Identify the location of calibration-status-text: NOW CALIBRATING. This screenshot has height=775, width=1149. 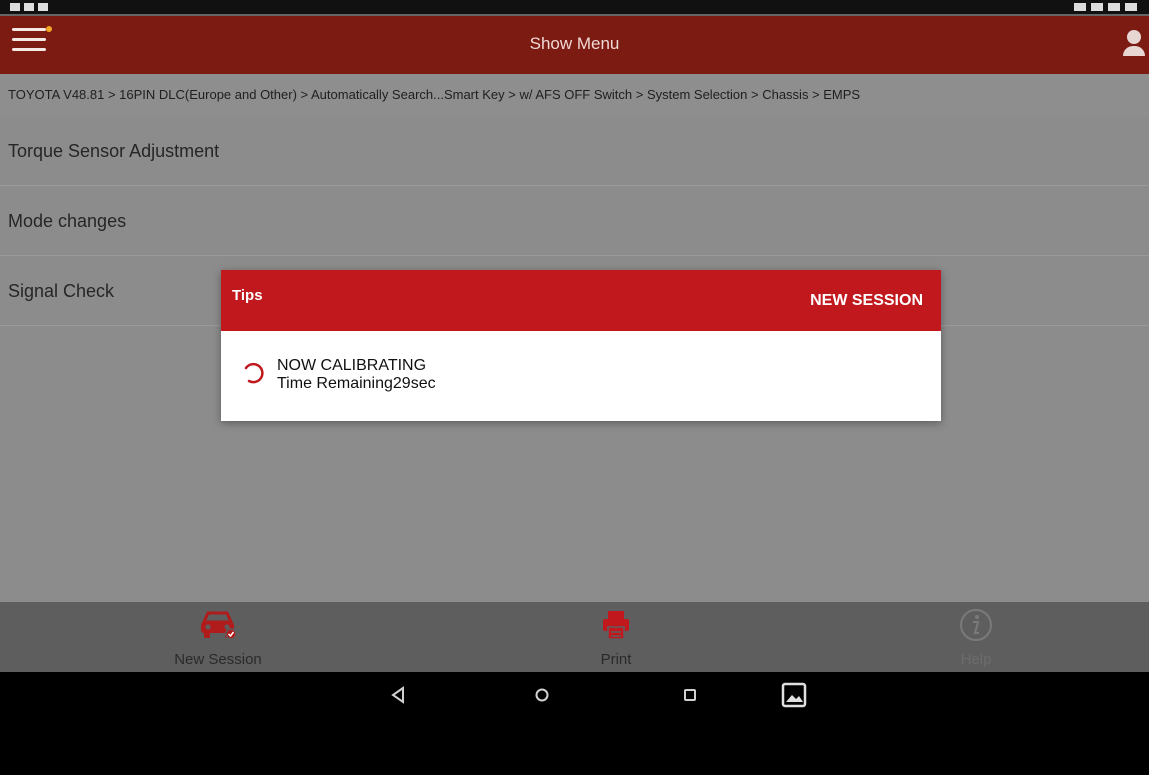
(352, 365).